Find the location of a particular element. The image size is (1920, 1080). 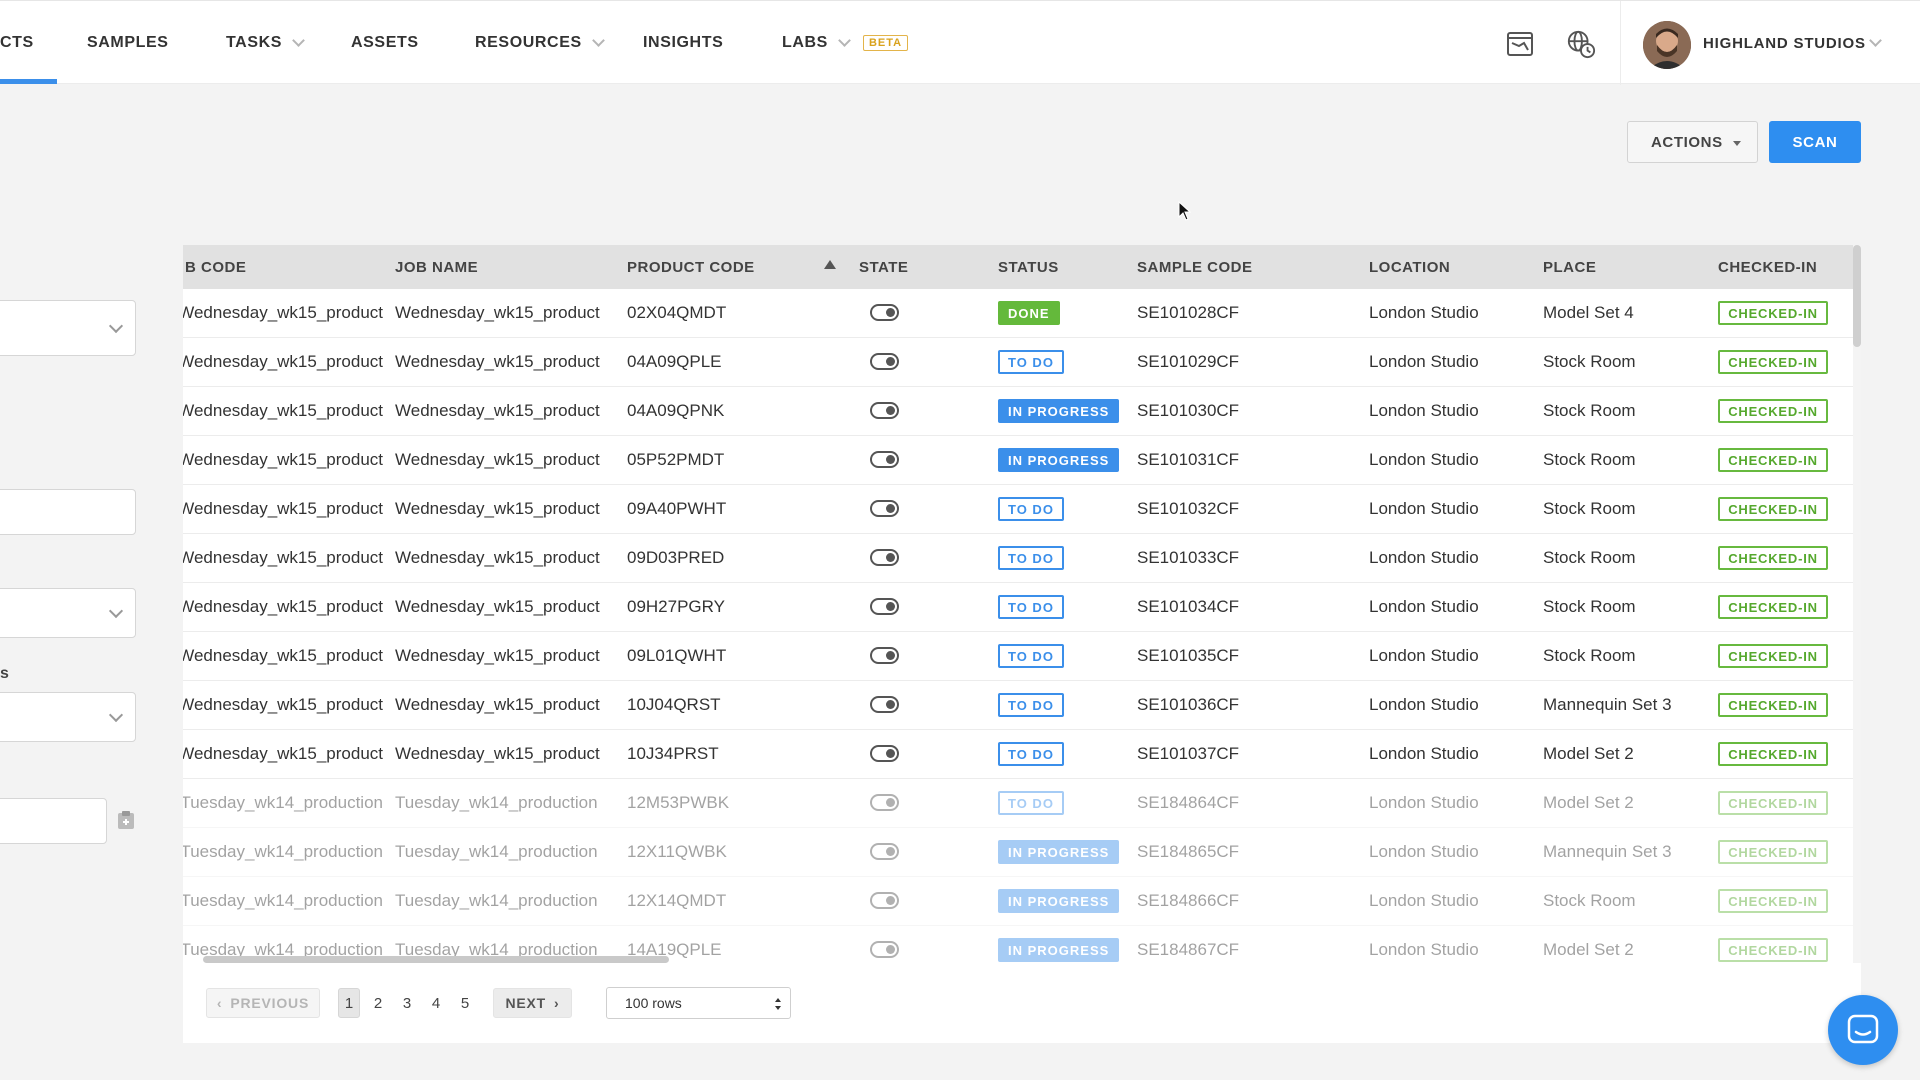

column-header-location: LOCATION is located at coordinates (1409, 267).